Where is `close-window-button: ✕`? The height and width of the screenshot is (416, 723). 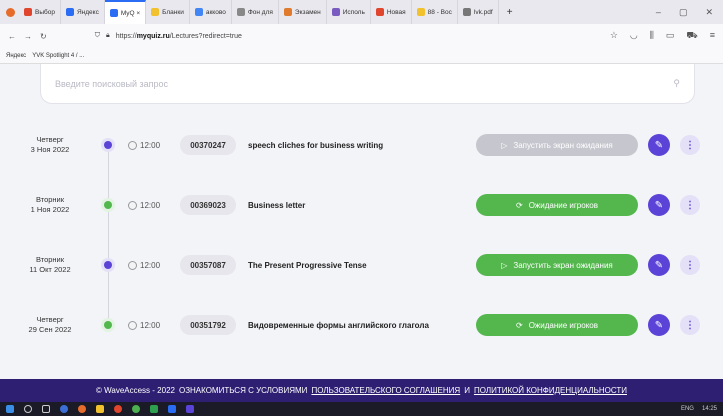
close-window-button: ✕ is located at coordinates (709, 12).